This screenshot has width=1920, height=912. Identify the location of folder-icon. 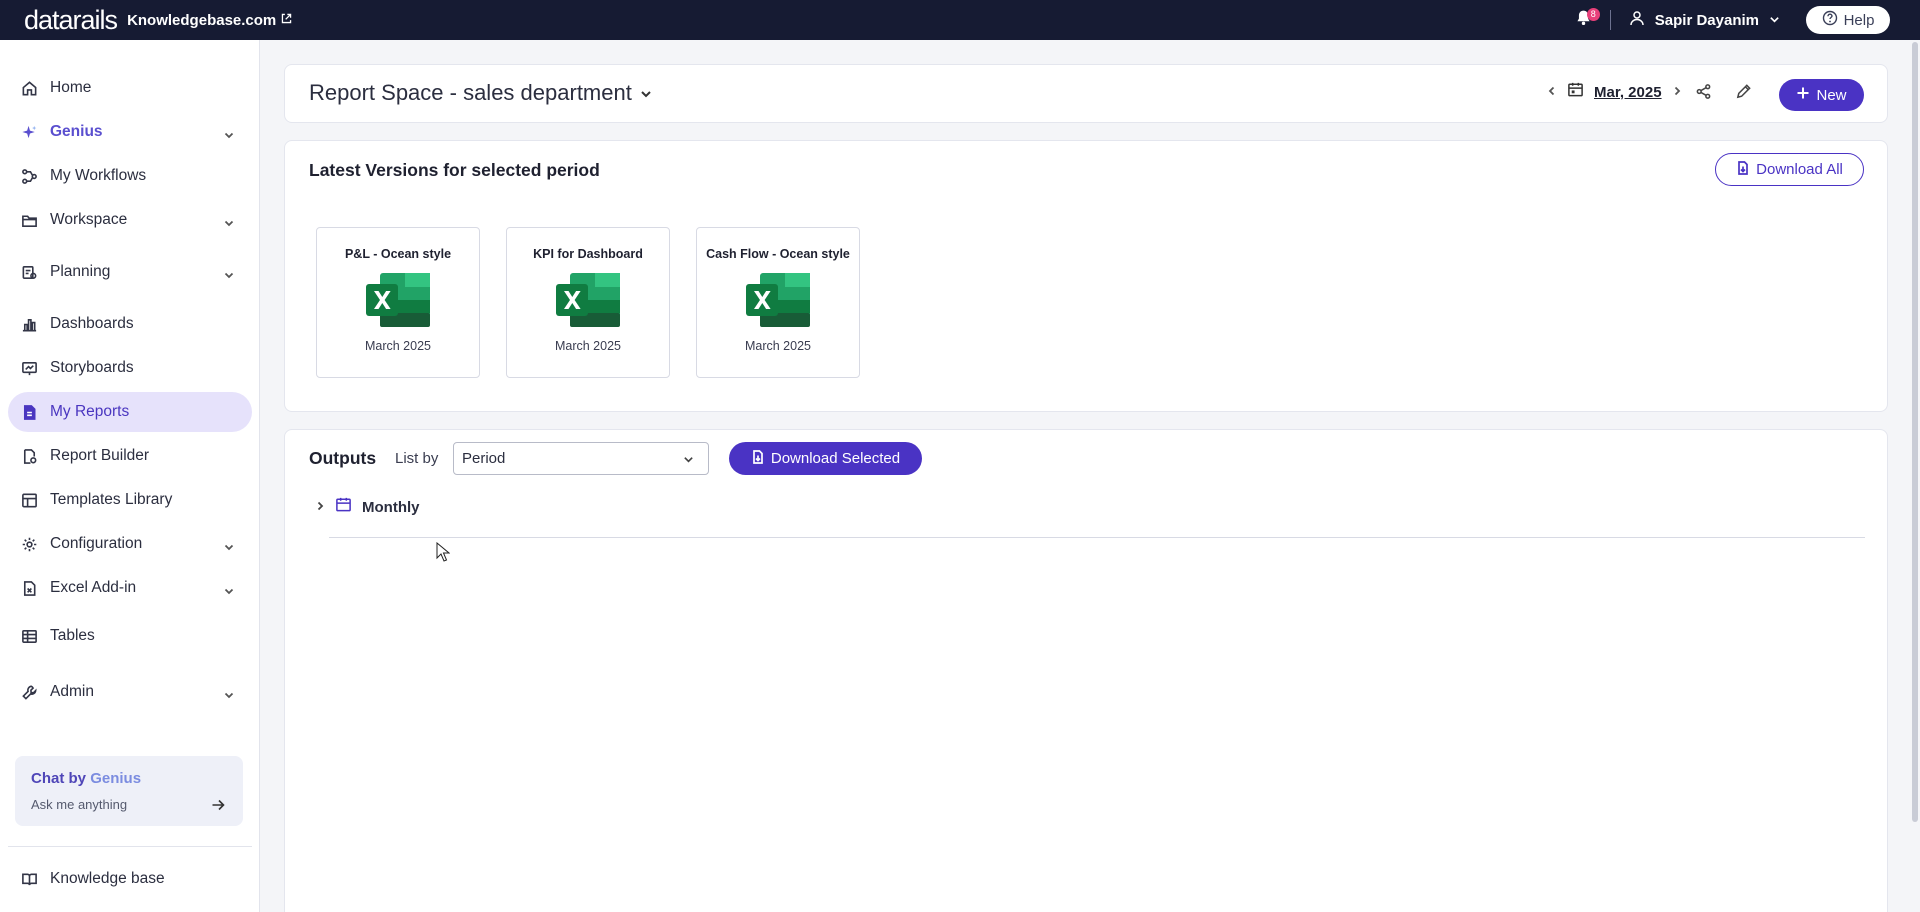
(29, 220).